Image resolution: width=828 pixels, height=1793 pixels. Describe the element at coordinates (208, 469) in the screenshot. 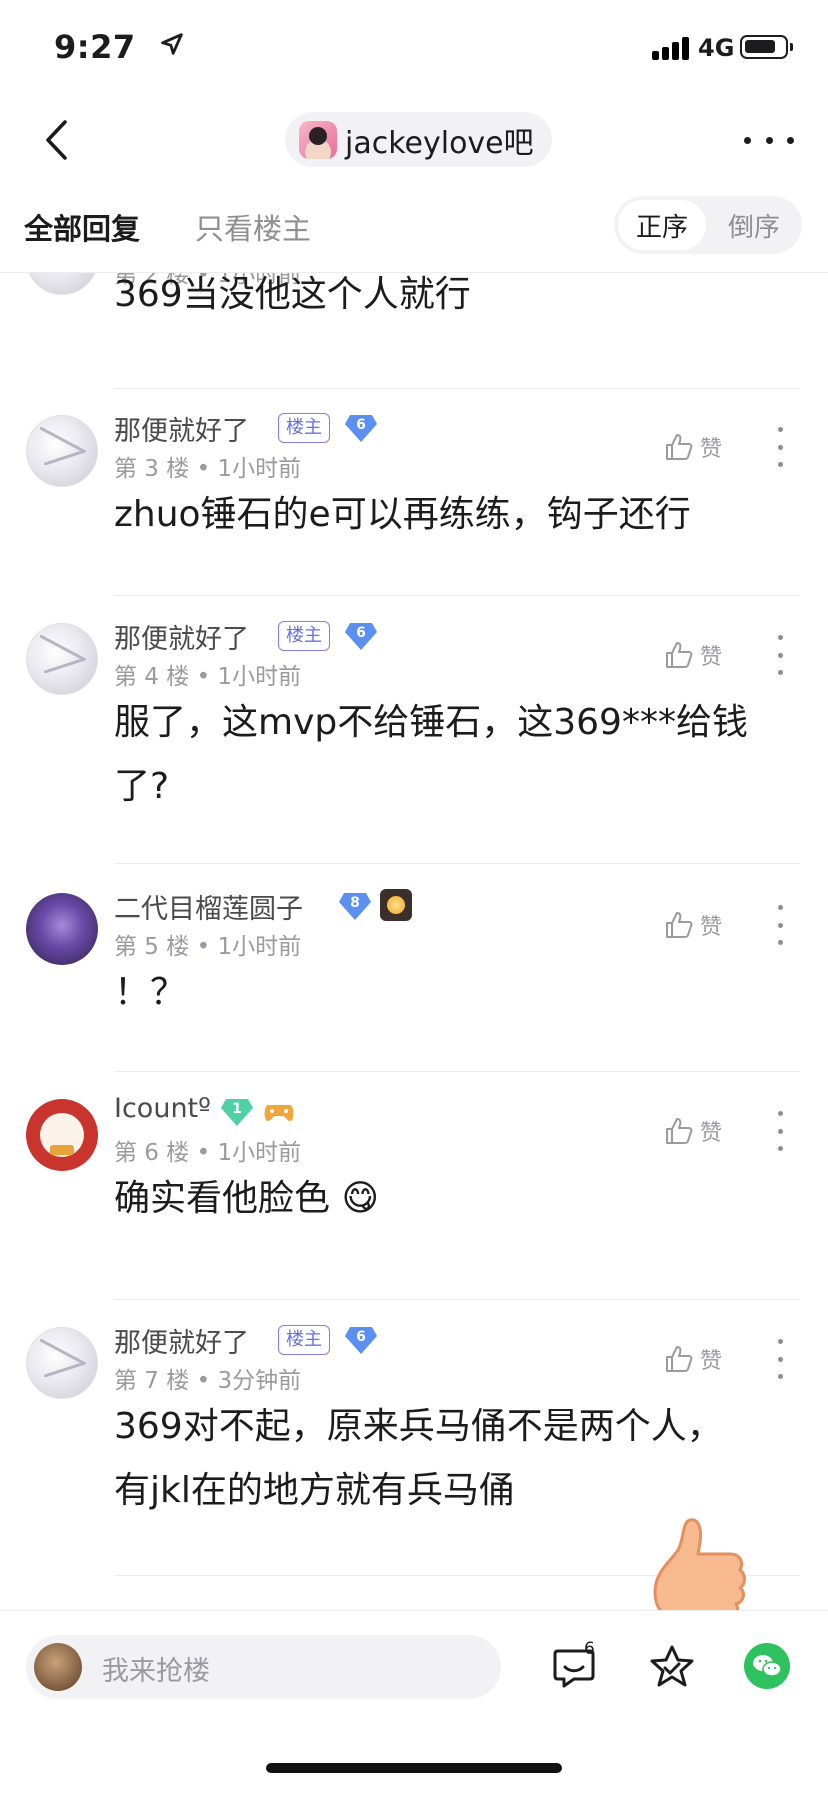

I see `post-meta: 第 3 楼 • 1小时前` at that location.